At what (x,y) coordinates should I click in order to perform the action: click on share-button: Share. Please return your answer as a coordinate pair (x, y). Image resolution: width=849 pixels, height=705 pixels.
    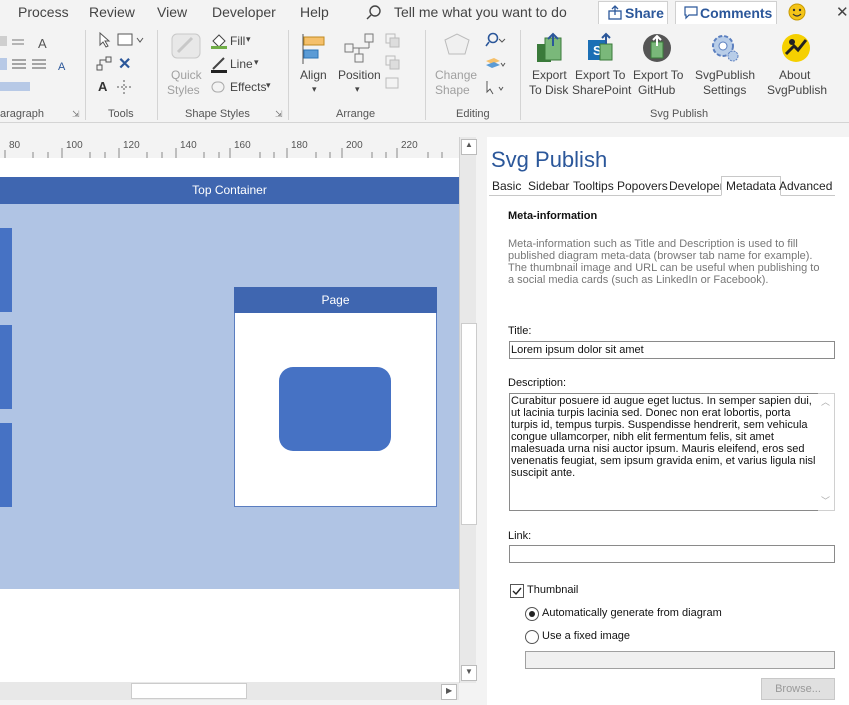
    Looking at the image, I should click on (633, 13).